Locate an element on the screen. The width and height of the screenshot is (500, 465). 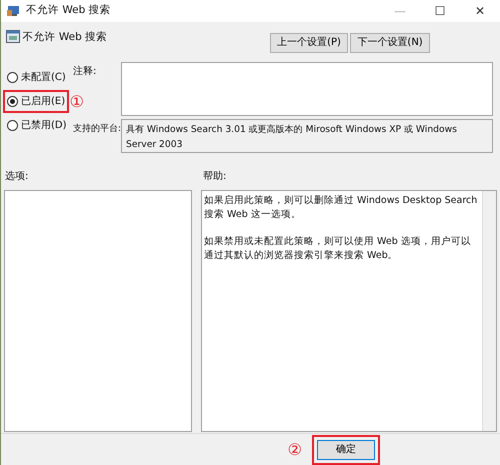
nav-button: 上一个设置(P) is located at coordinates (309, 43).